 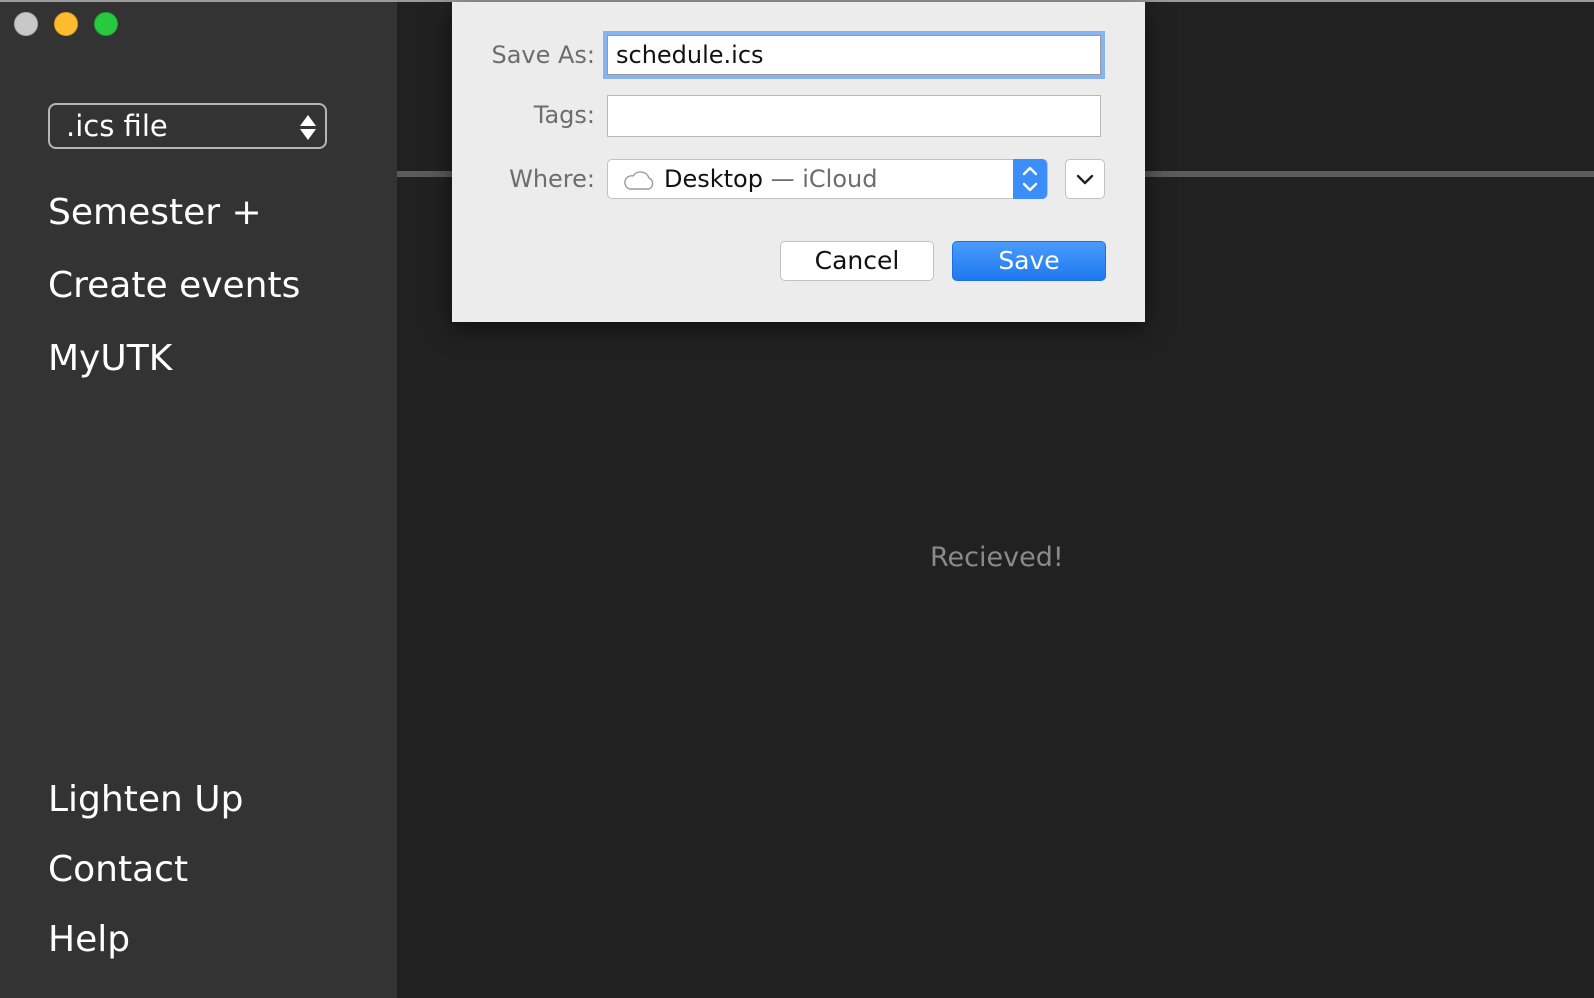 I want to click on where-location-popup: Desktop — iCloud, so click(x=827, y=179).